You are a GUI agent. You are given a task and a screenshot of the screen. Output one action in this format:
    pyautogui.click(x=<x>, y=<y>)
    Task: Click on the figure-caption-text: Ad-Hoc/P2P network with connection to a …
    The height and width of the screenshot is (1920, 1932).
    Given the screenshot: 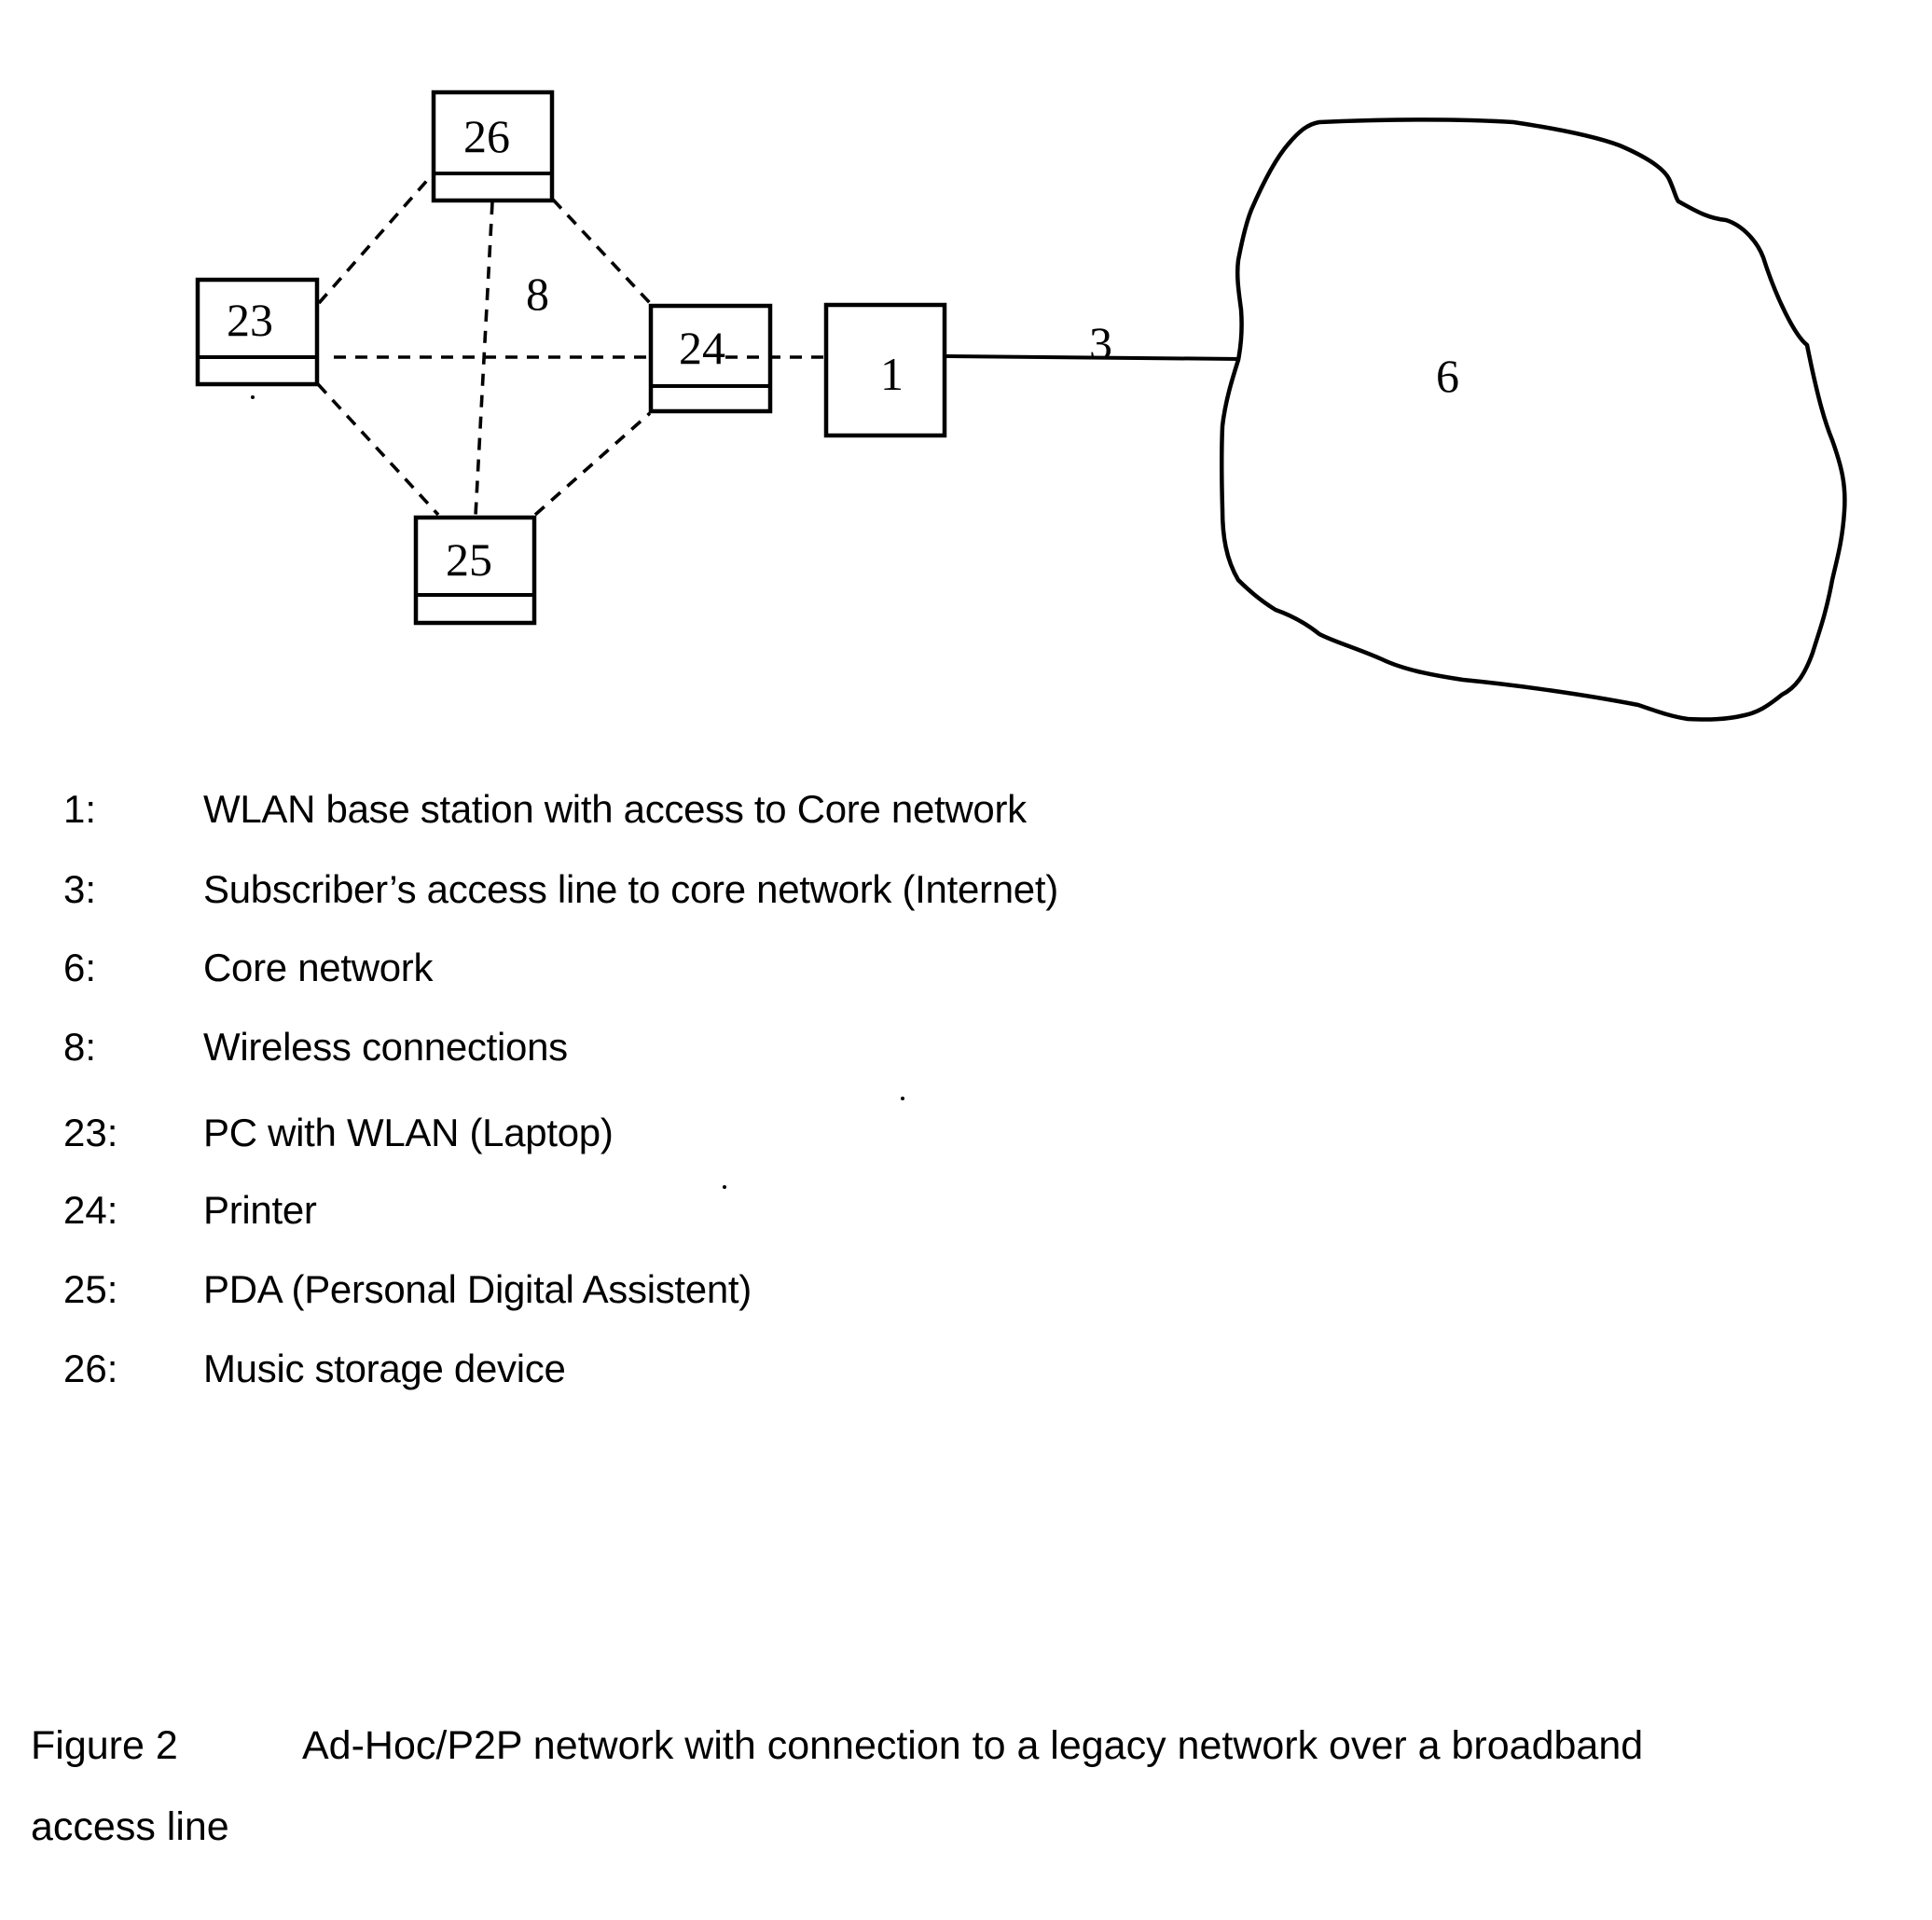 What is the action you would take?
    pyautogui.click(x=973, y=1746)
    